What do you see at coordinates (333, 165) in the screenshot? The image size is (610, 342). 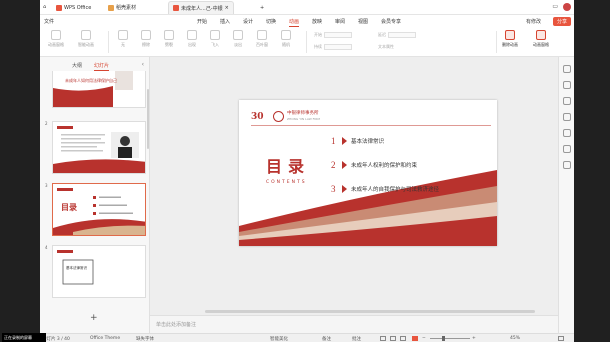 I see `toc-number: 2` at bounding box center [333, 165].